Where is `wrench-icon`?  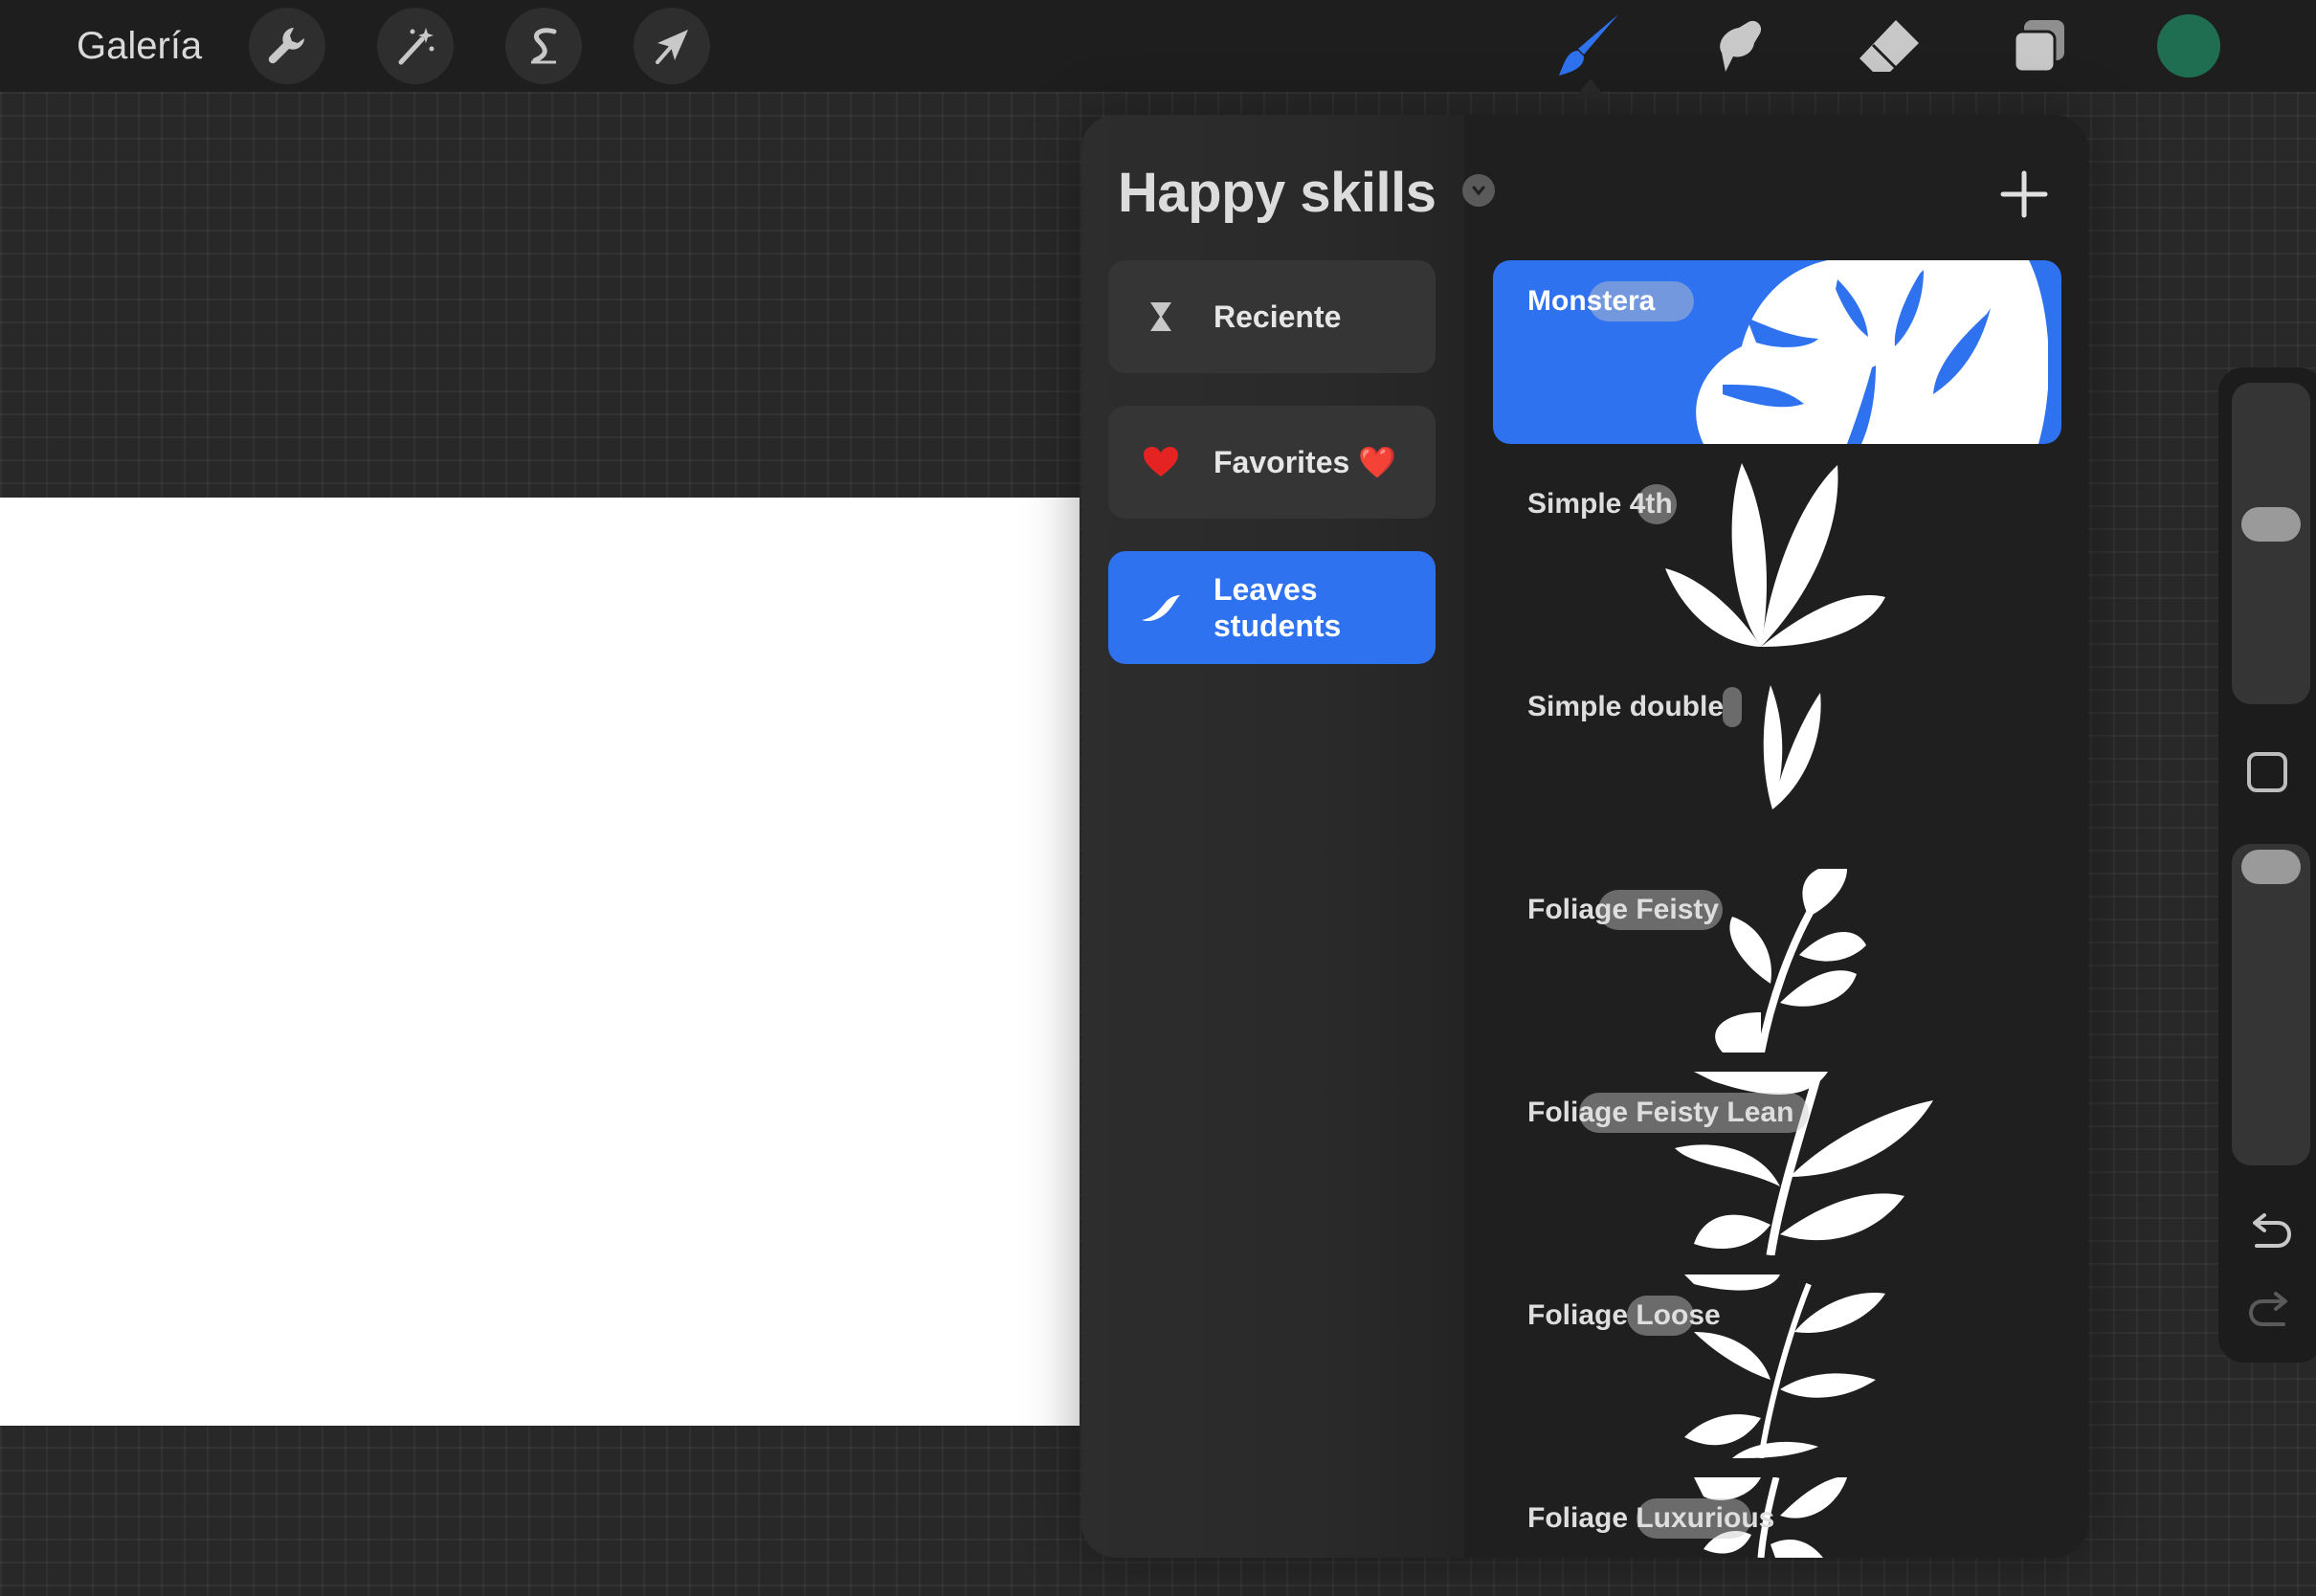
wrench-icon is located at coordinates (286, 46).